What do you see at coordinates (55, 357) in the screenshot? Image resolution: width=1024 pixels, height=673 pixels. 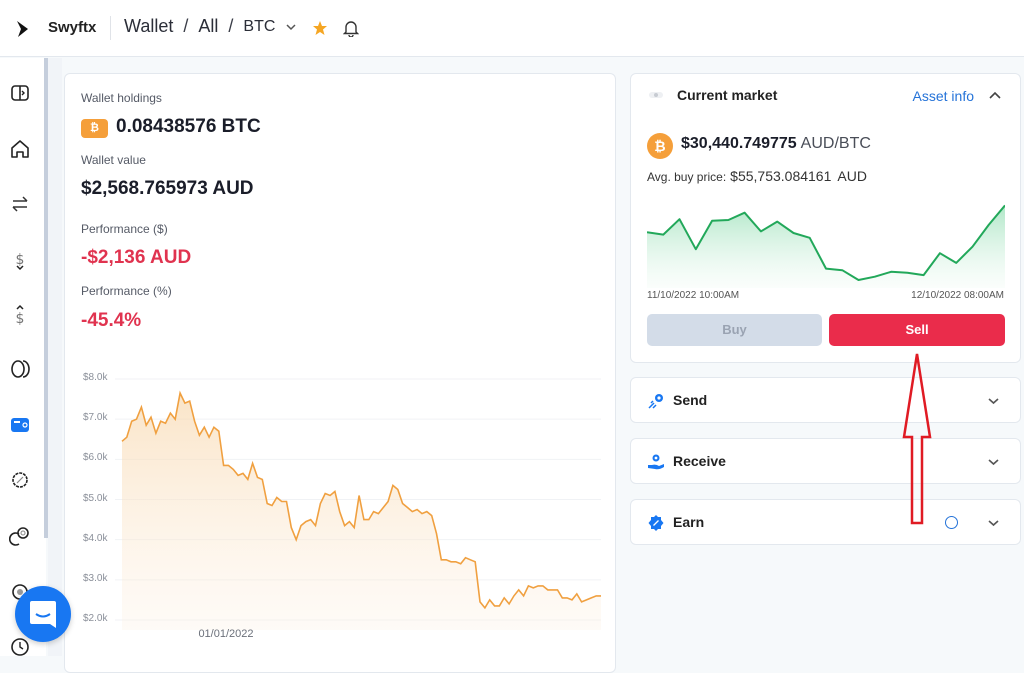 I see `sidebar-scroll-track` at bounding box center [55, 357].